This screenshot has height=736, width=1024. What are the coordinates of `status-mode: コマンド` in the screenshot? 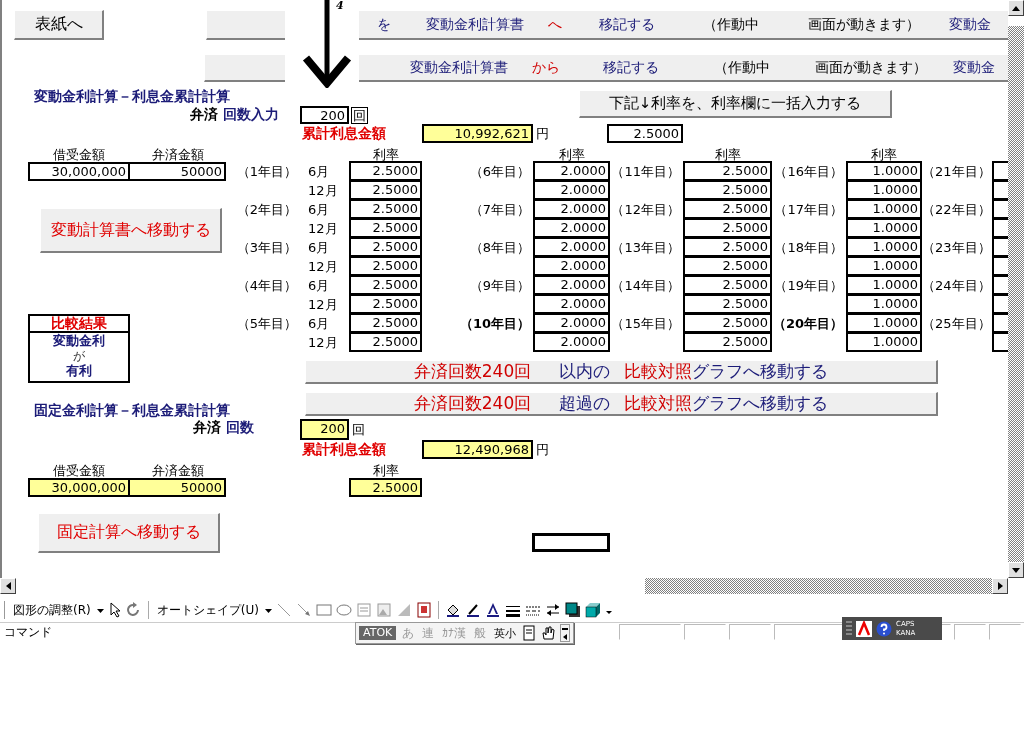 It's located at (27, 632).